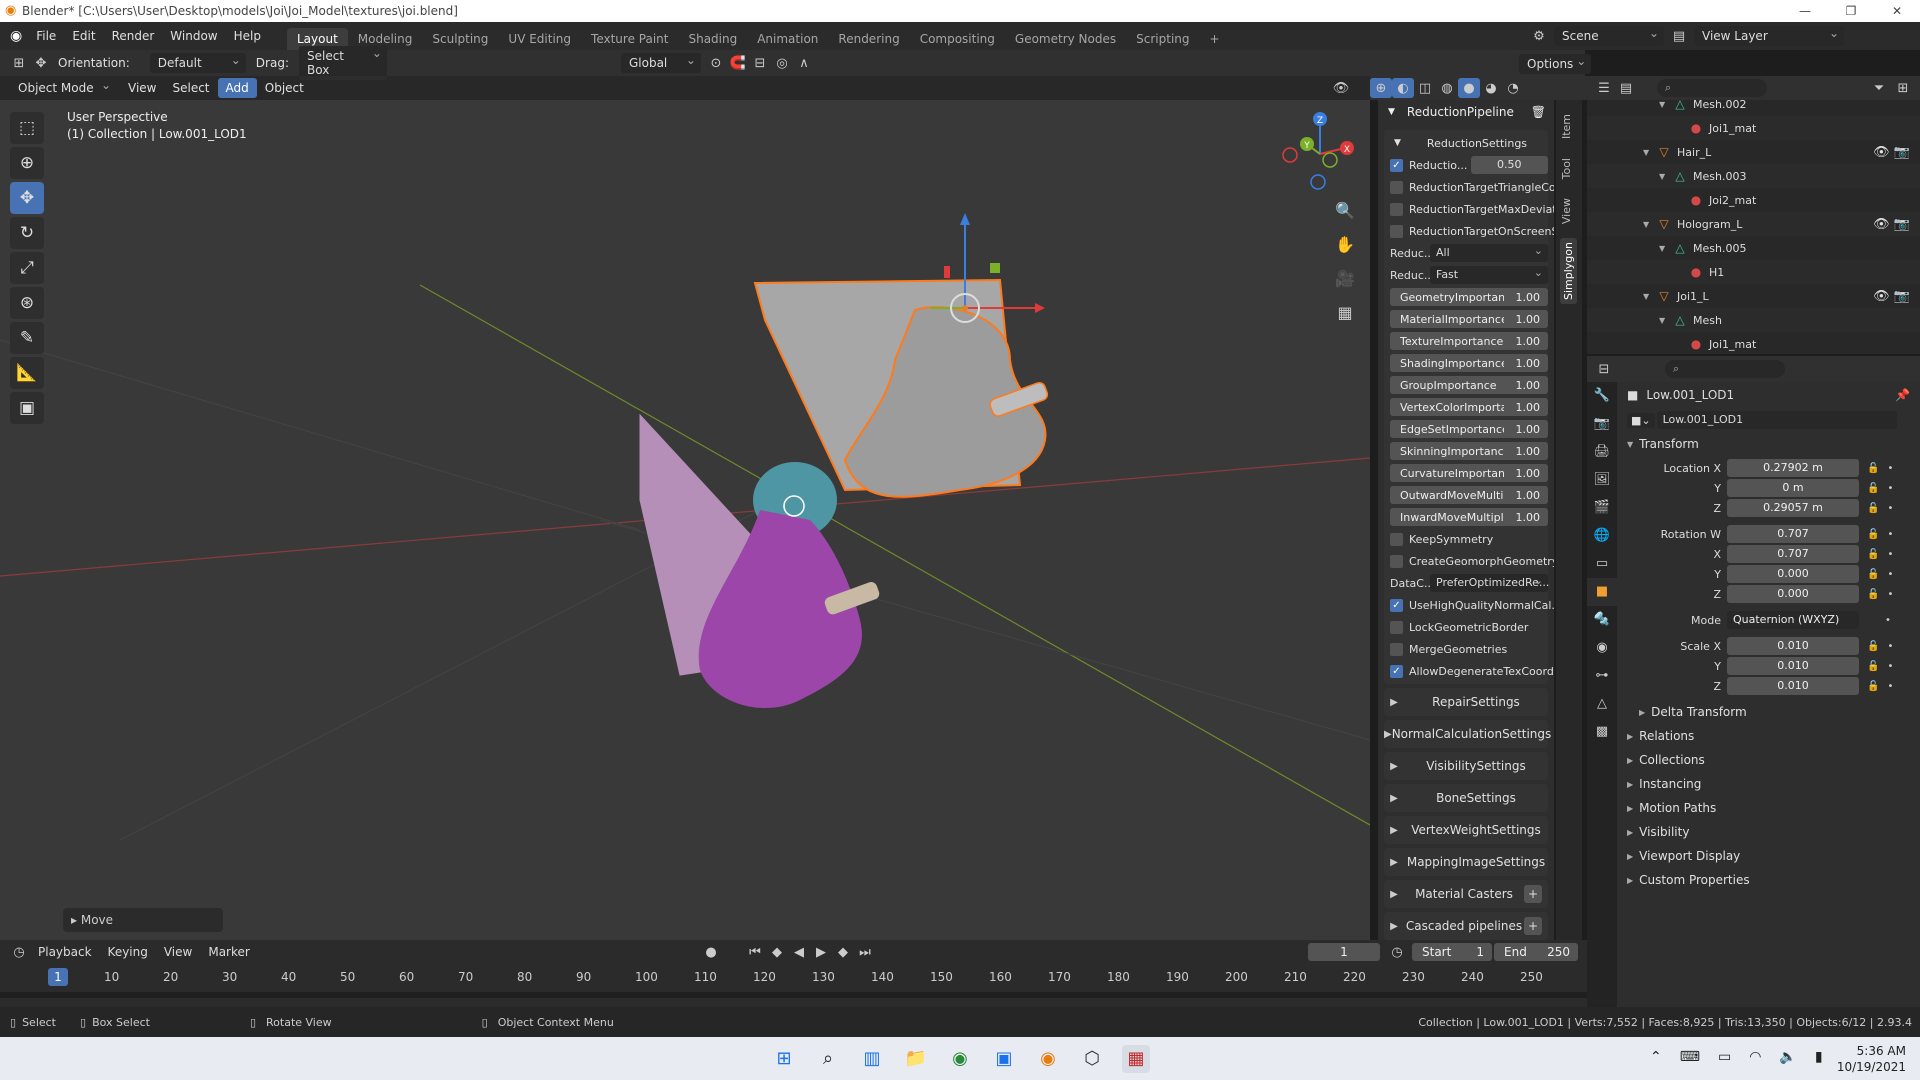 This screenshot has height=1080, width=1920. Describe the element at coordinates (19, 63) in the screenshot. I see `editor-type-icon: ⊞` at that location.